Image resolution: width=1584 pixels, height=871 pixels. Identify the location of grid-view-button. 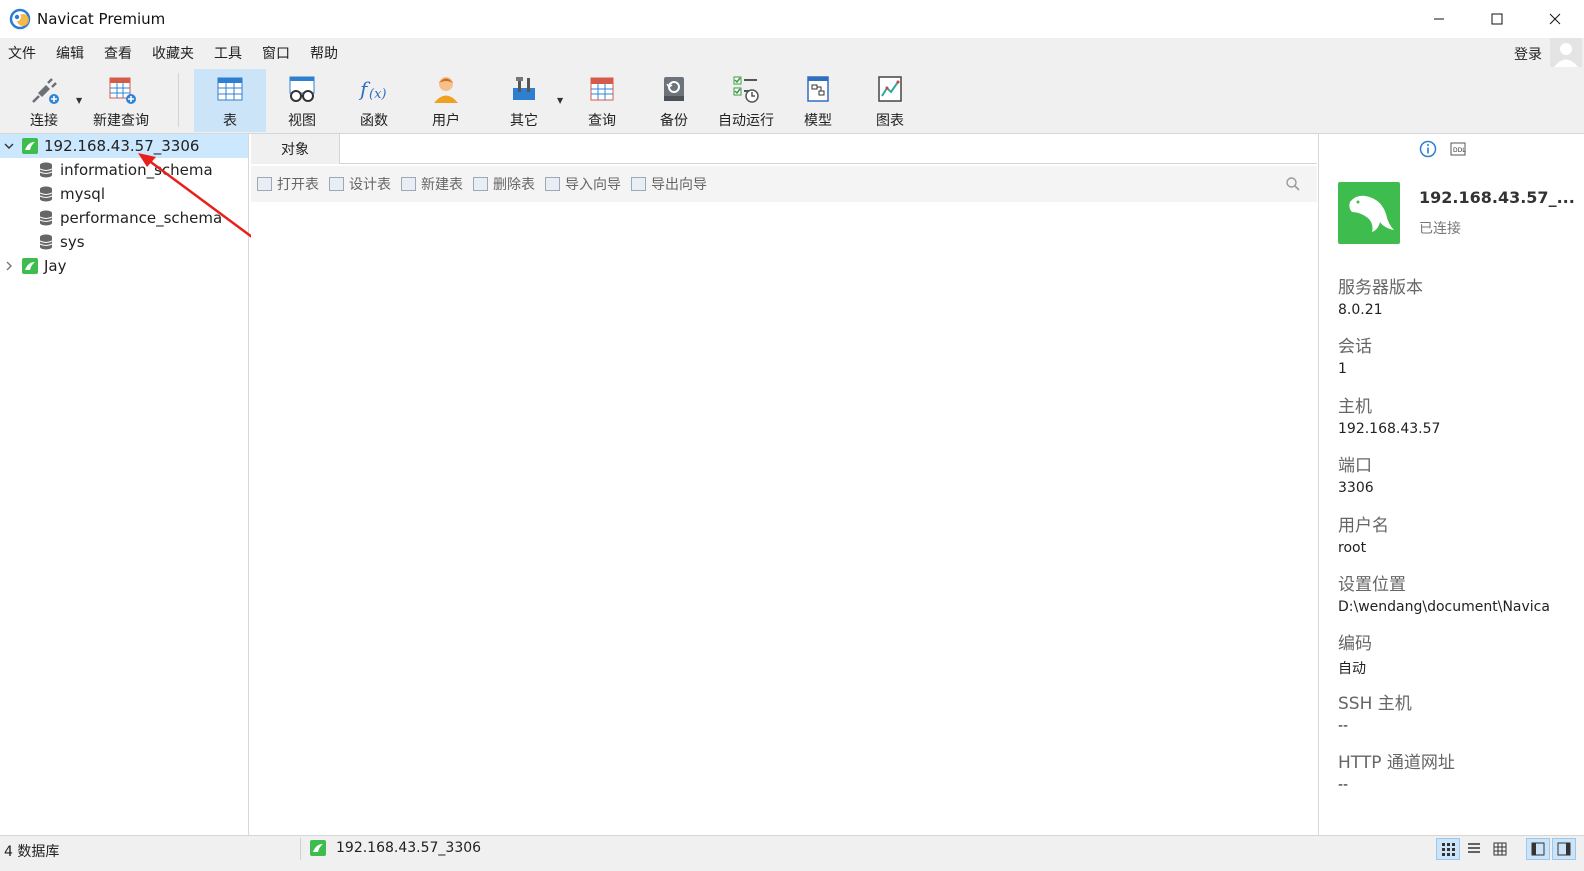
(1448, 849).